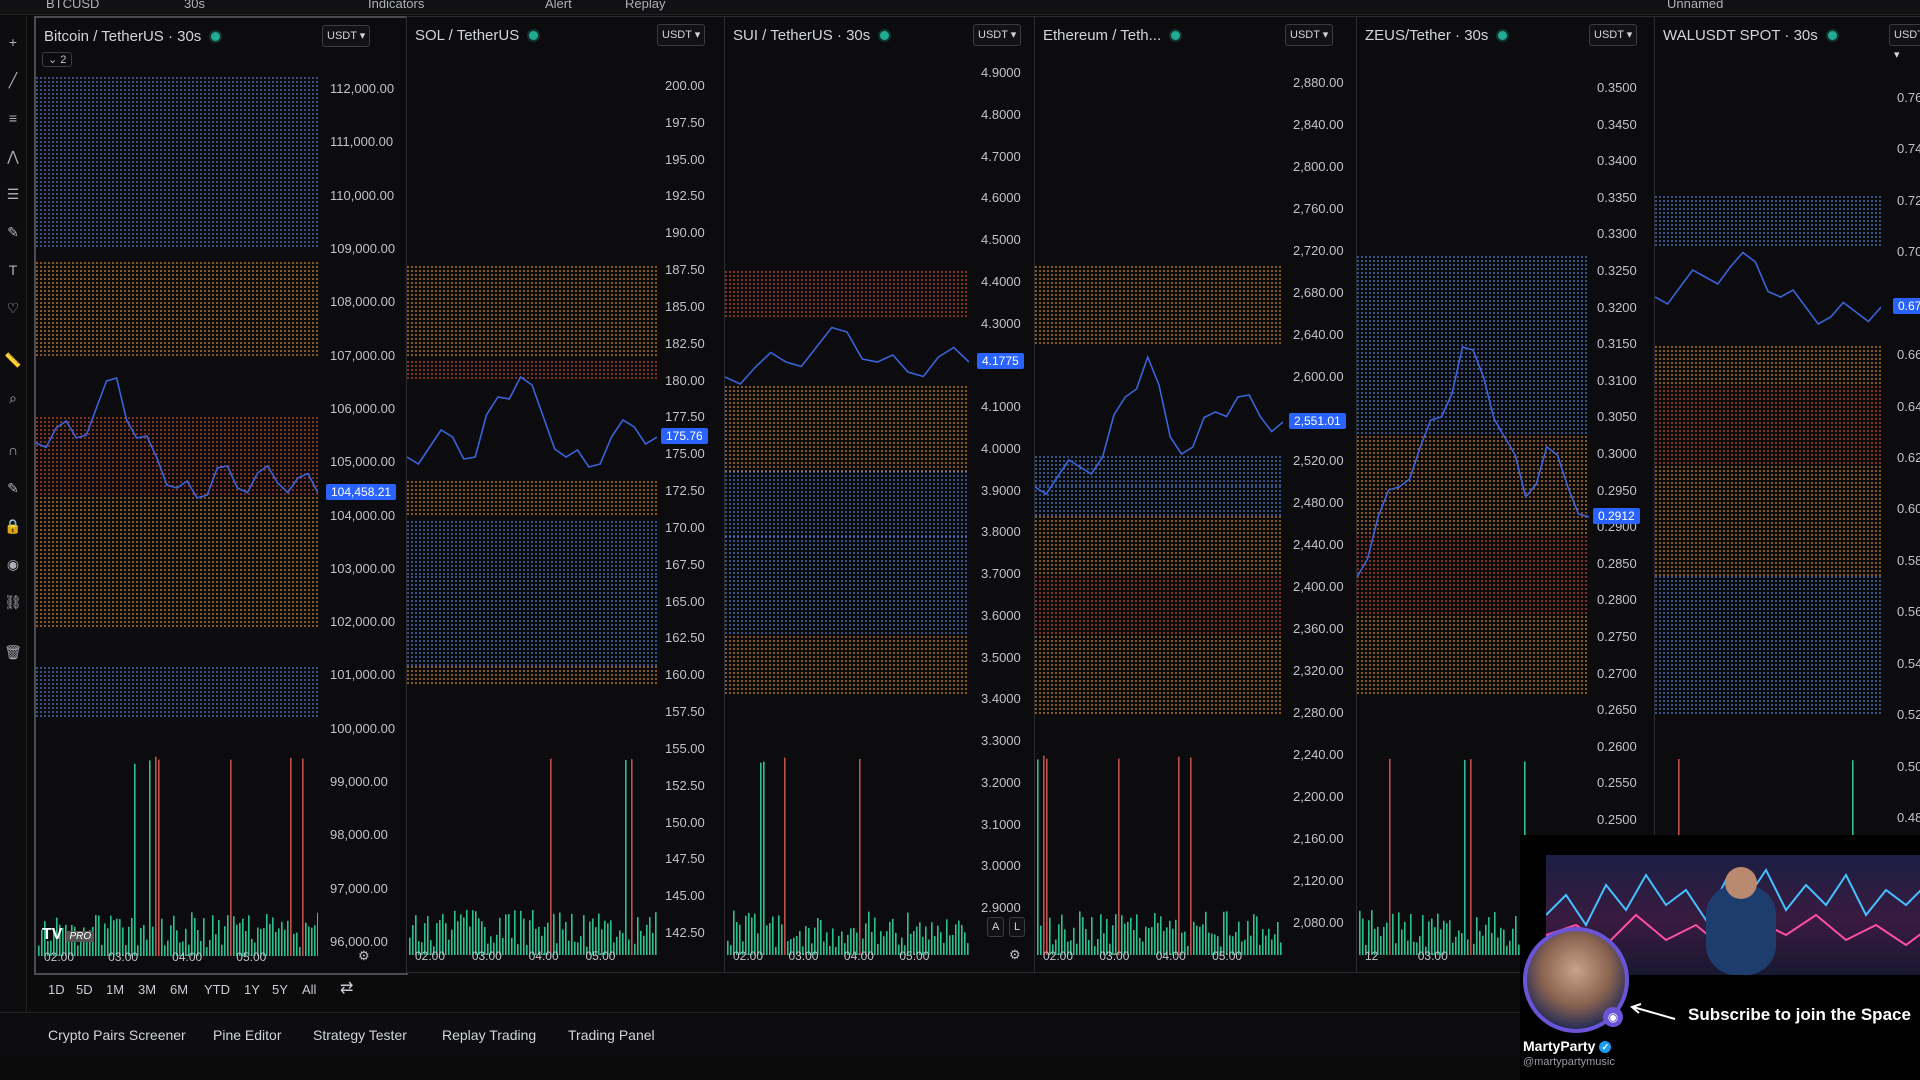  I want to click on price-axis-label: 0.3000, so click(1617, 453).